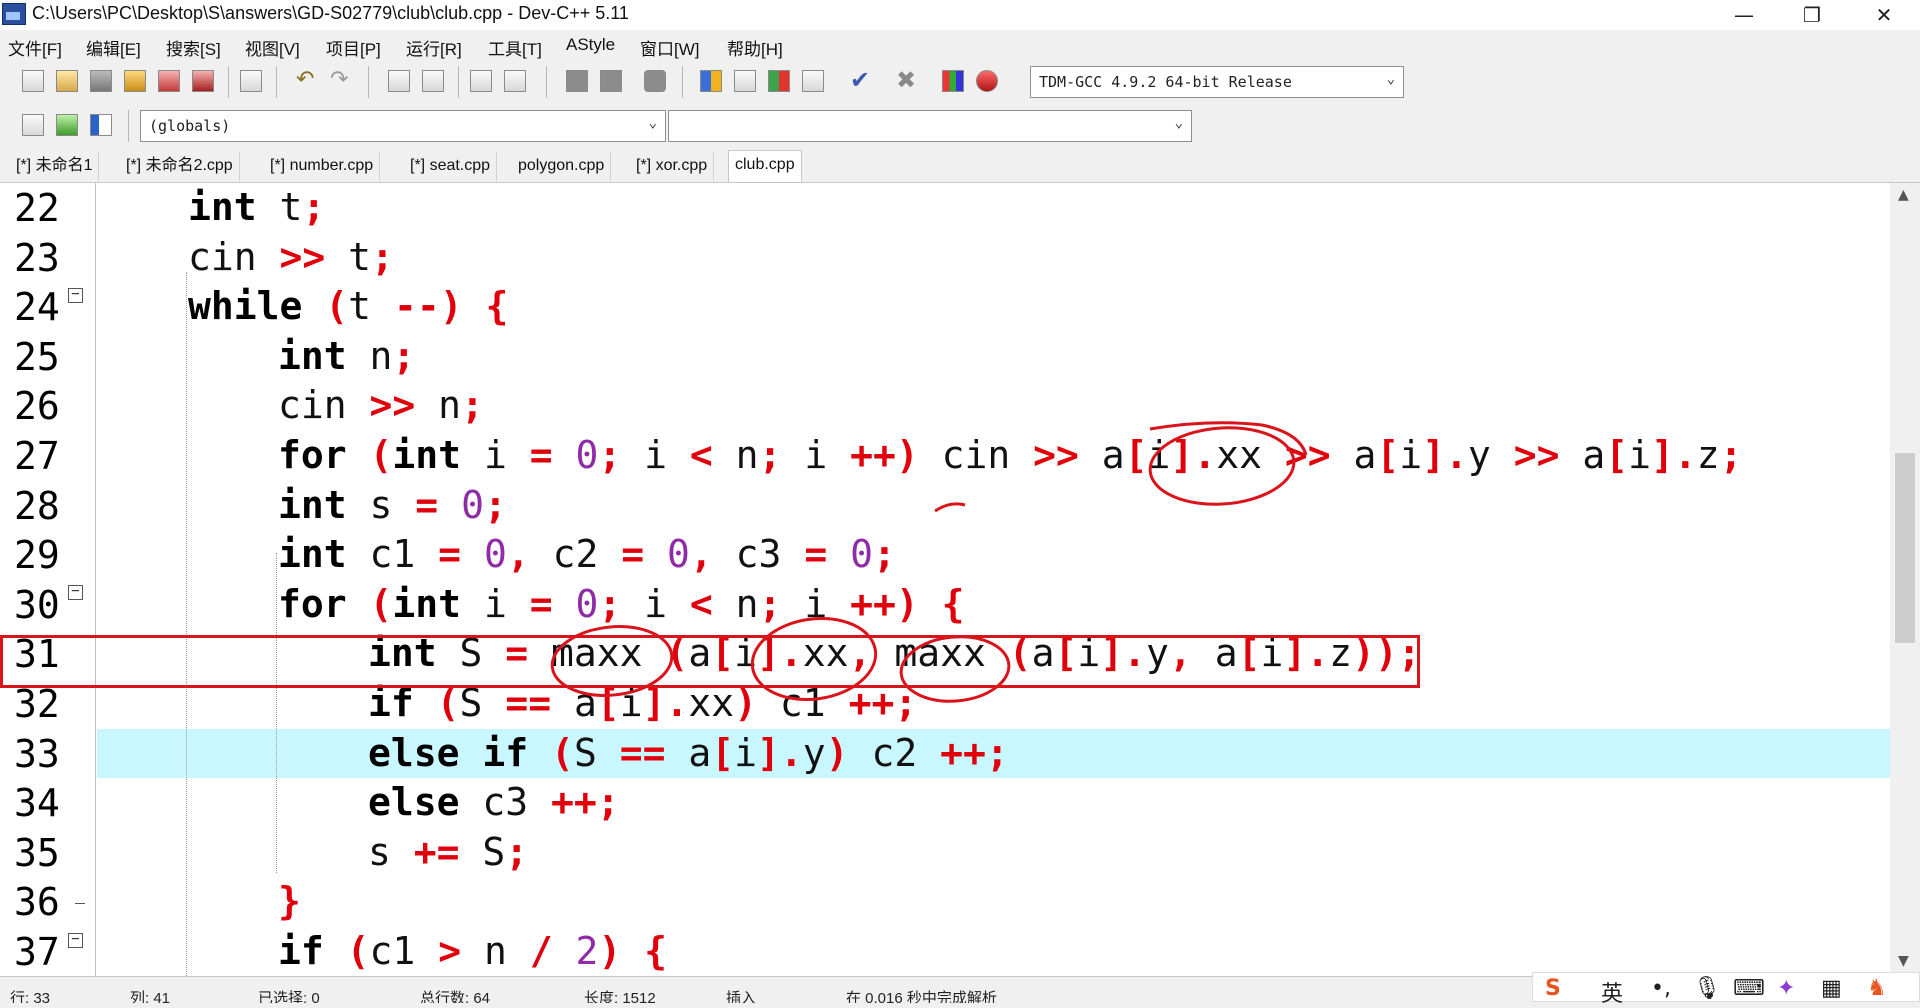  Describe the element at coordinates (672, 166) in the screenshot. I see `tab-xor: [*] xor.cpp` at that location.